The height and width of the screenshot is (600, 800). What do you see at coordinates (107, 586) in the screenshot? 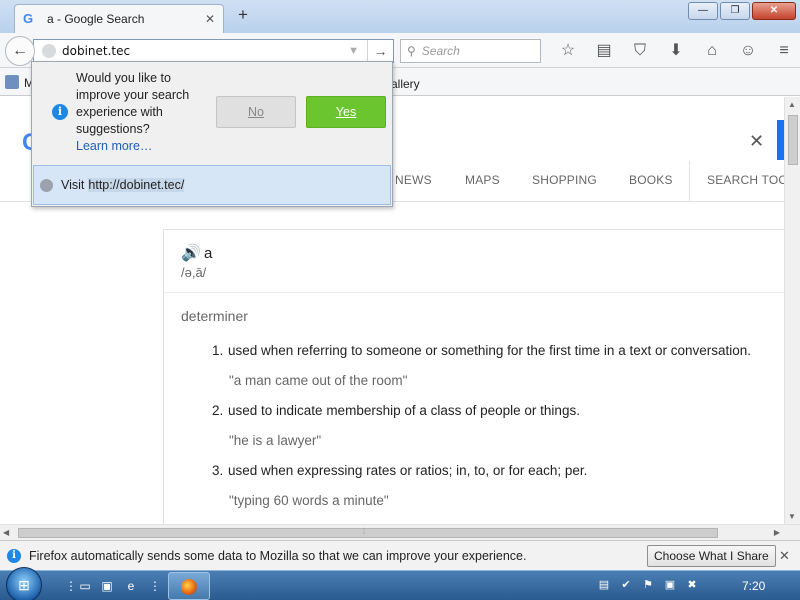
I see `explorer-icon: ▣` at bounding box center [107, 586].